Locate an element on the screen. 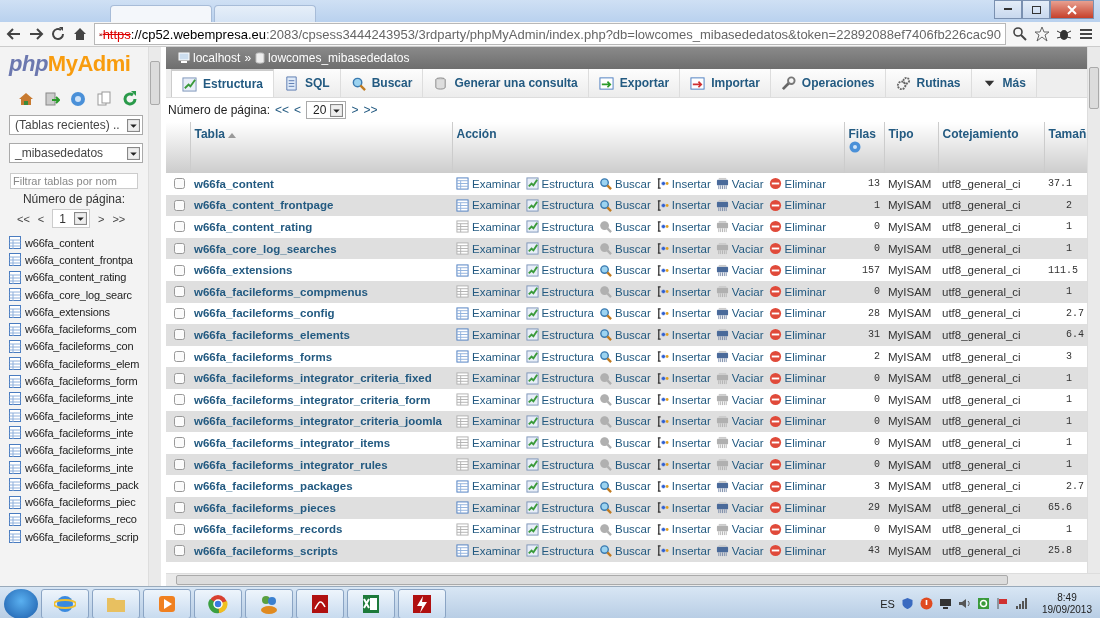 The image size is (1100, 618). page-select: 1 is located at coordinates (71, 218).